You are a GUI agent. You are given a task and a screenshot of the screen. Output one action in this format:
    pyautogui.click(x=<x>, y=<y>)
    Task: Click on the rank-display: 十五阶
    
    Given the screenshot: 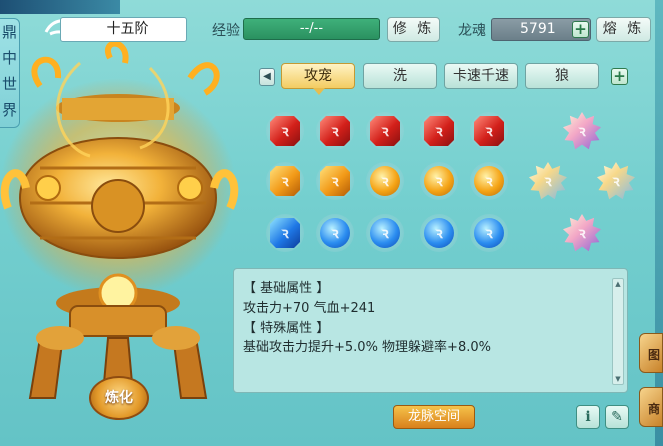 What is the action you would take?
    pyautogui.click(x=123, y=29)
    